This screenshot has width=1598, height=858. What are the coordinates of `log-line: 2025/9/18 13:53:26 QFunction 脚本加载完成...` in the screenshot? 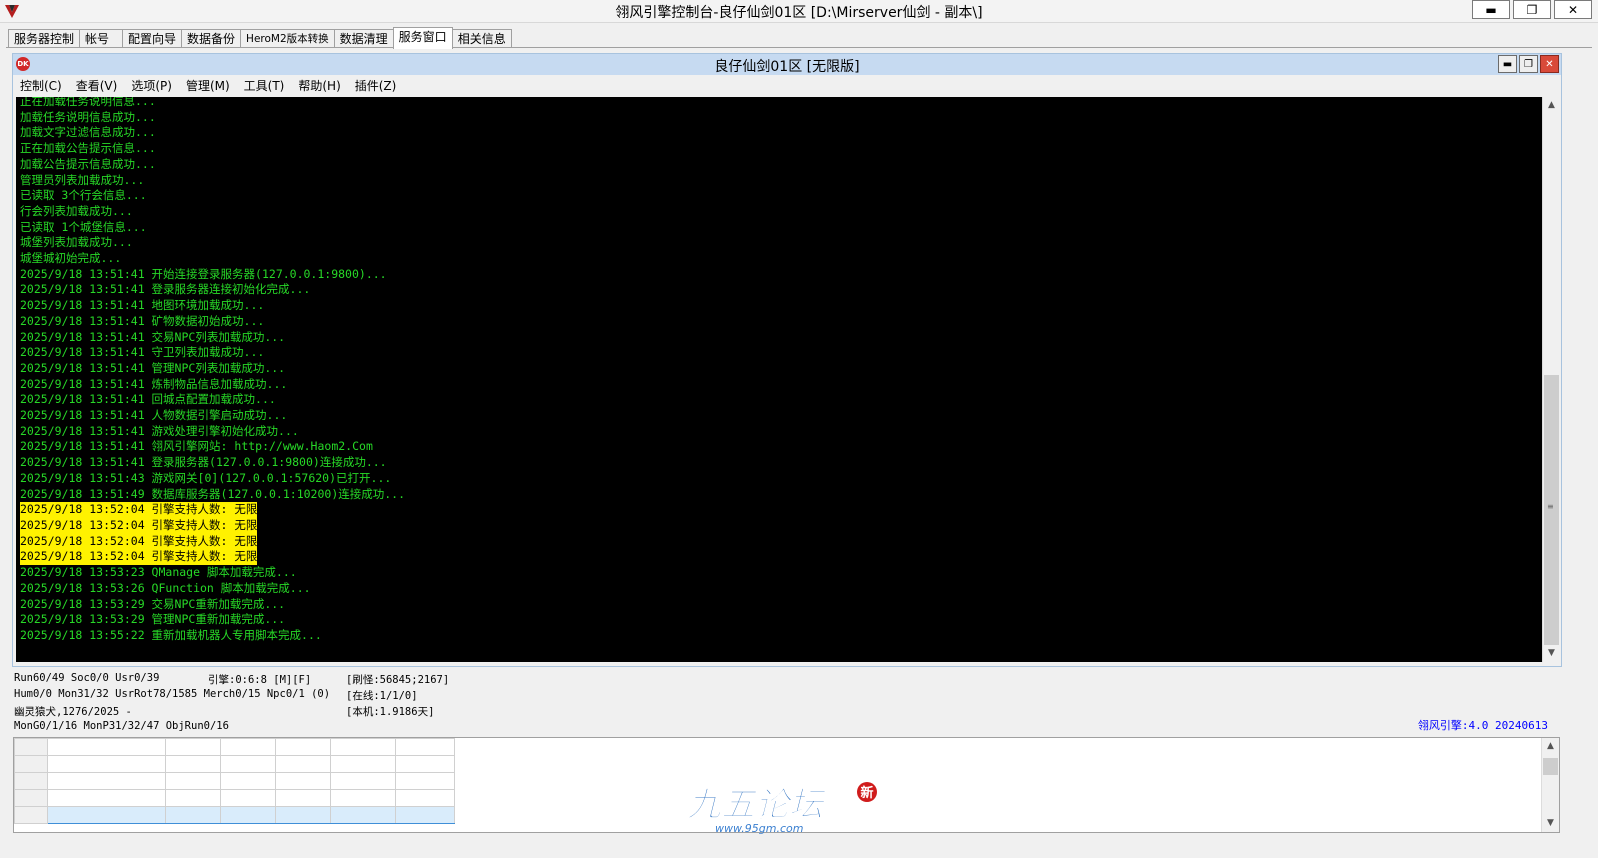 It's located at (212, 589).